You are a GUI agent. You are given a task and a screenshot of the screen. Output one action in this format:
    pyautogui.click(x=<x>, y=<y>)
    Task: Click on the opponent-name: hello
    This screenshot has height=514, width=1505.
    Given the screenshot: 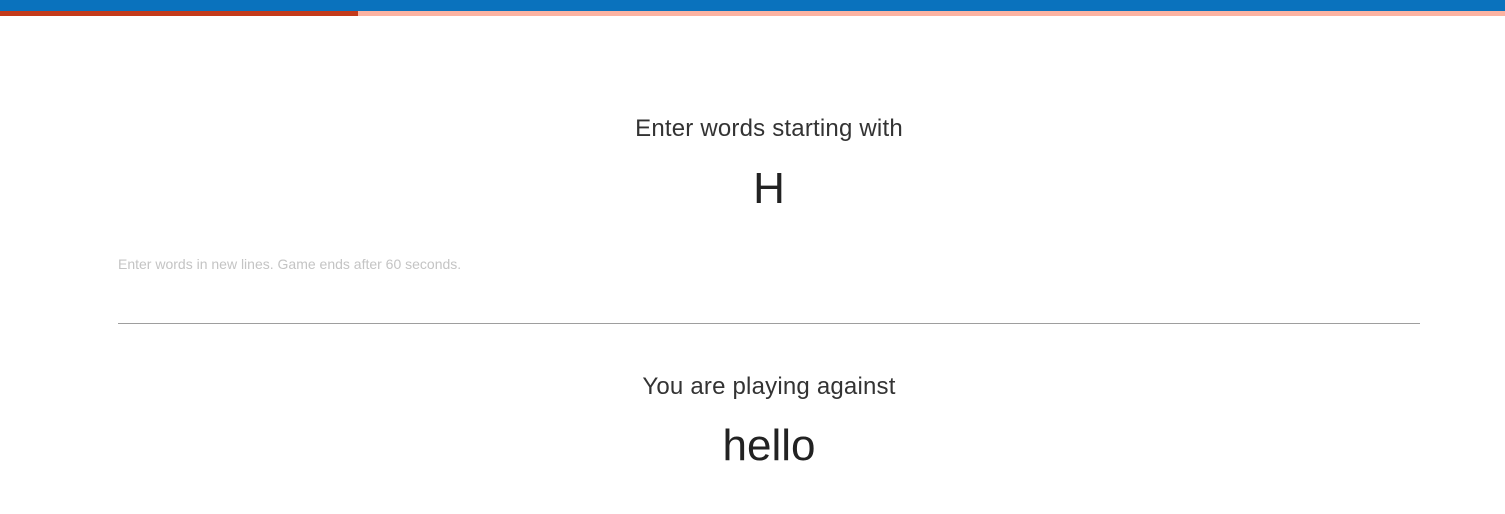 What is the action you would take?
    pyautogui.click(x=769, y=445)
    